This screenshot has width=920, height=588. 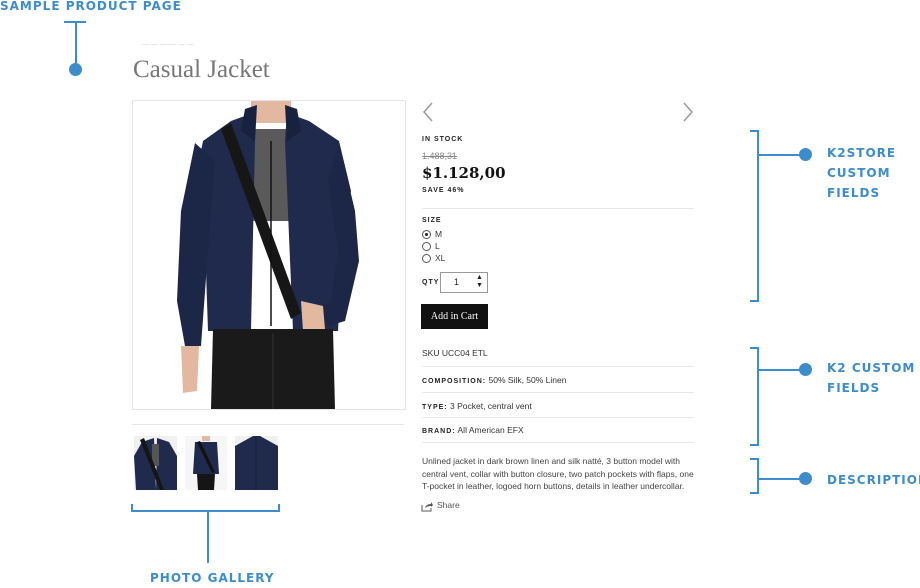 I want to click on discount-badge: SAVE 46%, so click(x=443, y=190).